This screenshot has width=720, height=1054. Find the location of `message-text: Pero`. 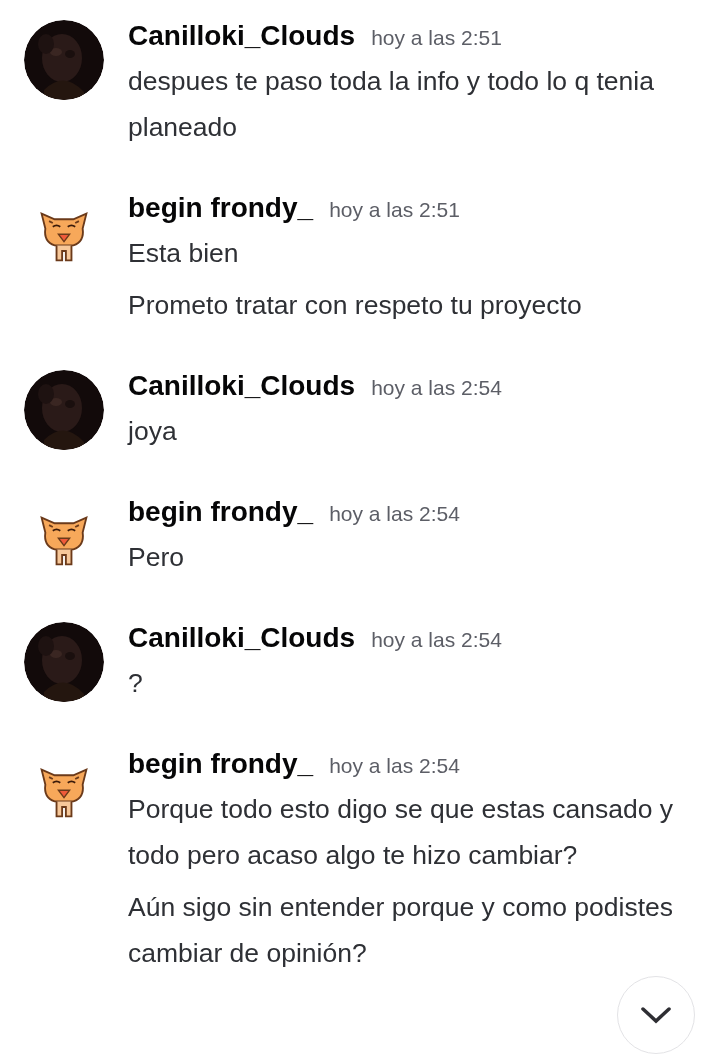

message-text: Pero is located at coordinates (156, 557).